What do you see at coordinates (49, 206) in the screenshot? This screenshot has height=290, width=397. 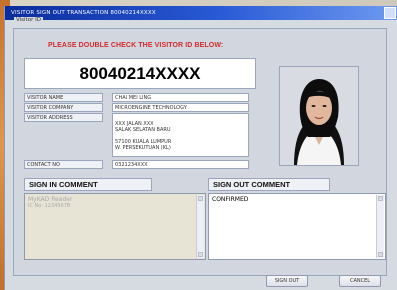 I see `sign-in-comment-line2: IC No: 1234567B` at bounding box center [49, 206].